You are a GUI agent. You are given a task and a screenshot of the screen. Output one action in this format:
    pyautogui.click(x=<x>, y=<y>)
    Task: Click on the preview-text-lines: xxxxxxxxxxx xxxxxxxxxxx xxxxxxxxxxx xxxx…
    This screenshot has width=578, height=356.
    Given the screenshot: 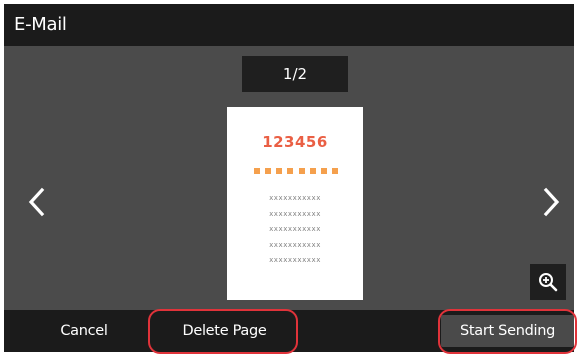 What is the action you would take?
    pyautogui.click(x=295, y=230)
    